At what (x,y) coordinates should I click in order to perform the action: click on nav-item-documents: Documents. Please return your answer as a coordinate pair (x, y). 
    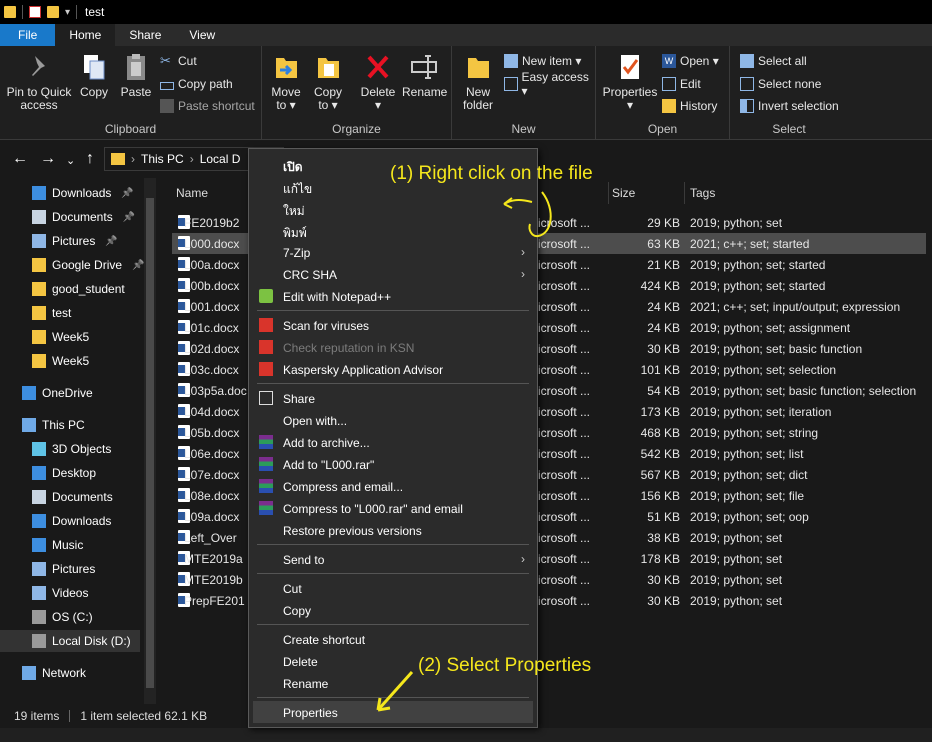
    Looking at the image, I should click on (56, 497).